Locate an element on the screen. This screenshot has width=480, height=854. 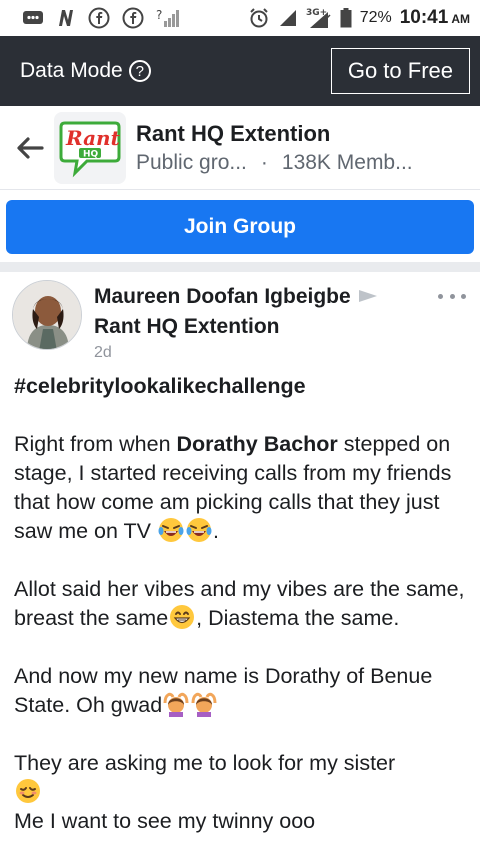
post-author-name: Maureen Doofan Igbeigbe is located at coordinates (222, 297).